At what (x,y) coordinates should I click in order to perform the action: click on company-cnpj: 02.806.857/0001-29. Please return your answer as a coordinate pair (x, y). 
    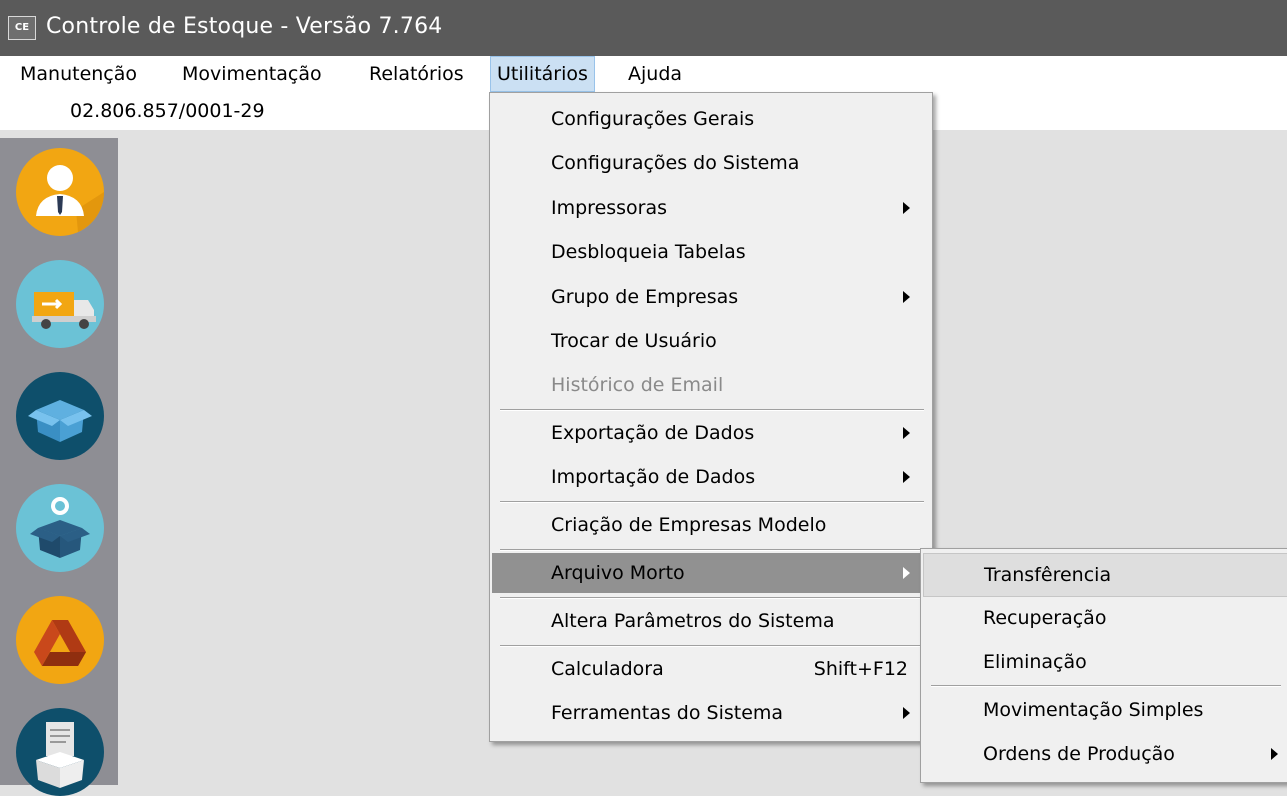
    Looking at the image, I should click on (167, 111).